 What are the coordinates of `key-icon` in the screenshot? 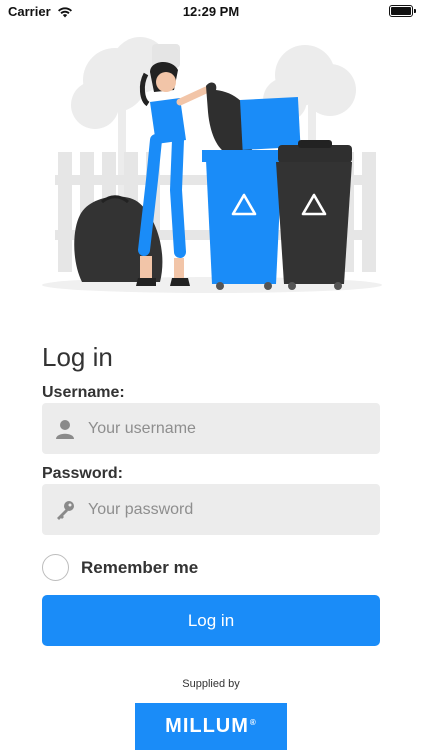 It's located at (65, 509).